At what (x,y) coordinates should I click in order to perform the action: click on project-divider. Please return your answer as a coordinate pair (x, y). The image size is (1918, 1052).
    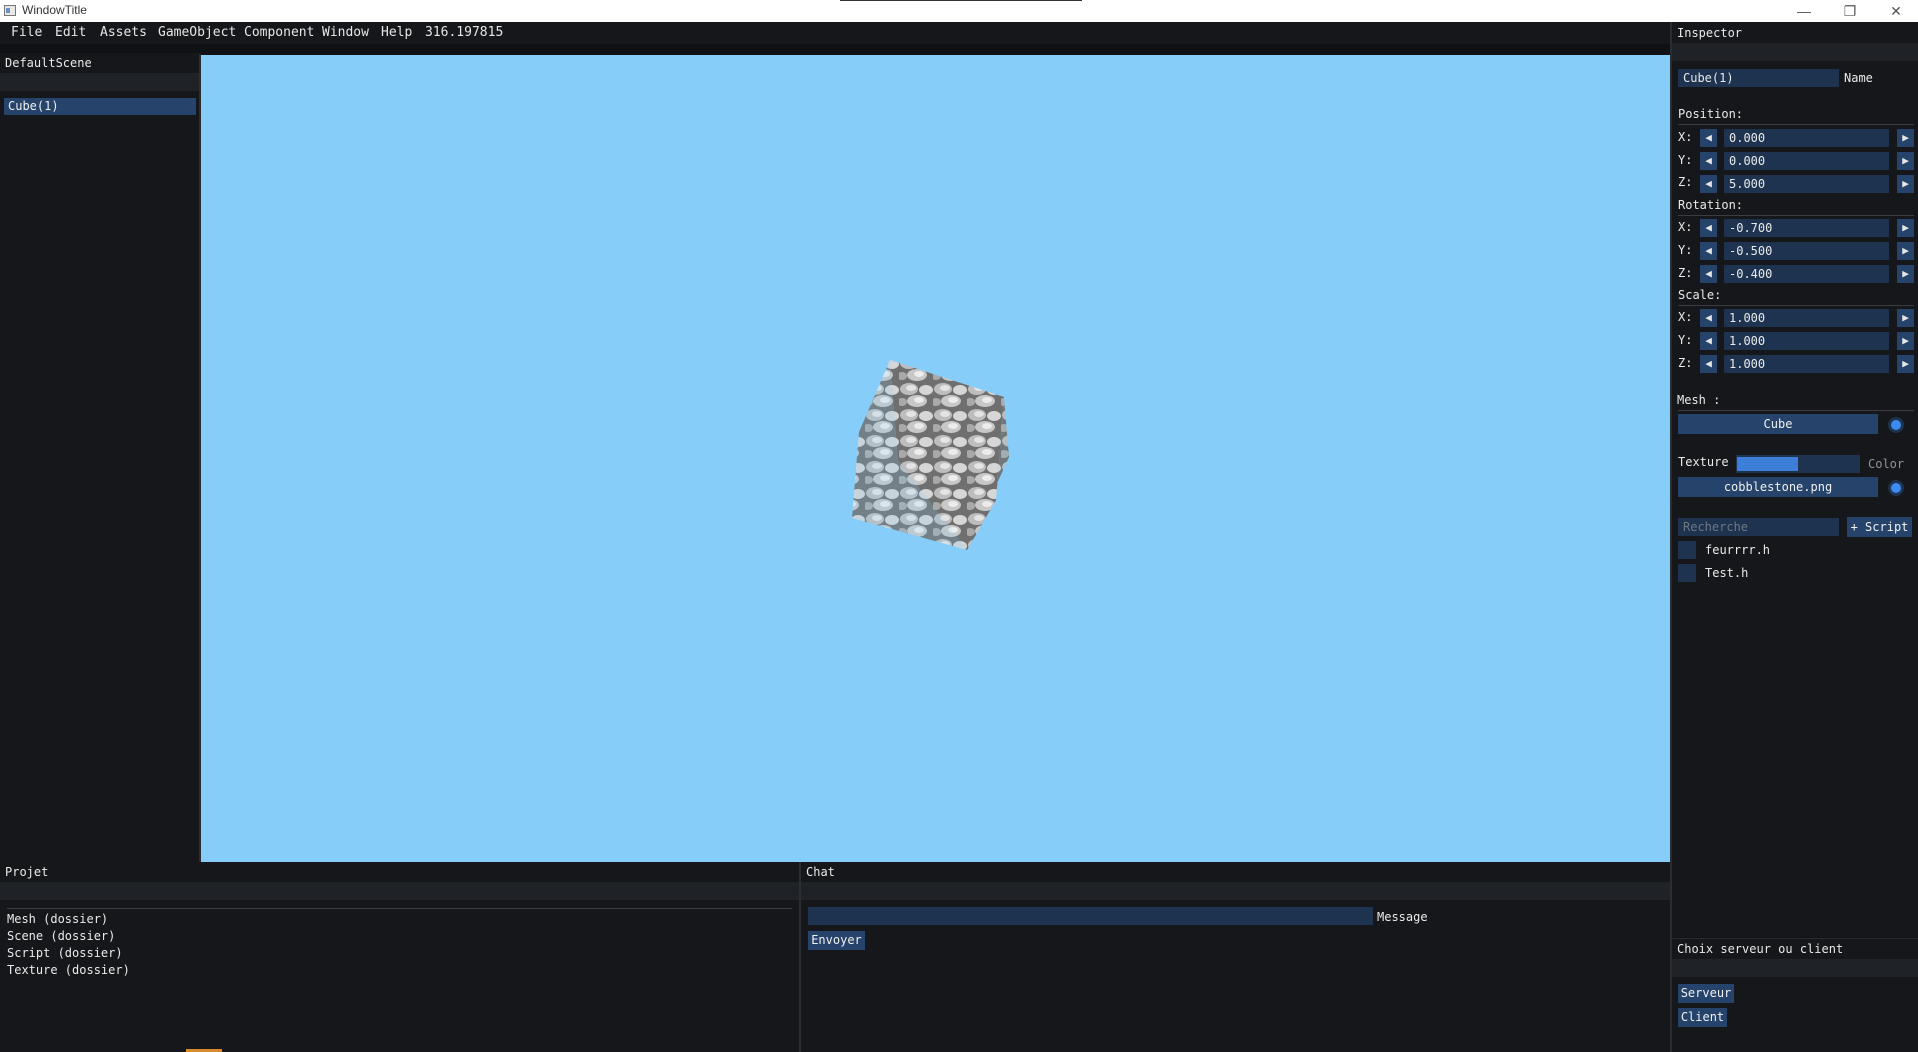
    Looking at the image, I should click on (399, 908).